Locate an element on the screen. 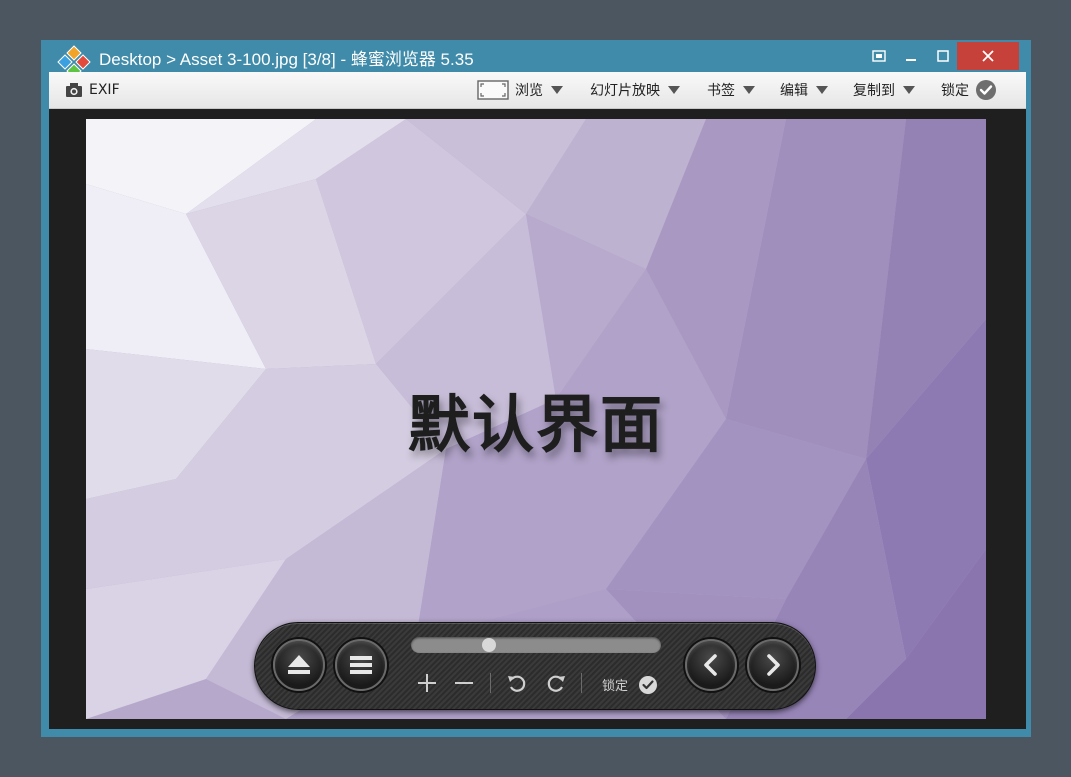 The image size is (1071, 777). fit-window-button is located at coordinates (879, 56).